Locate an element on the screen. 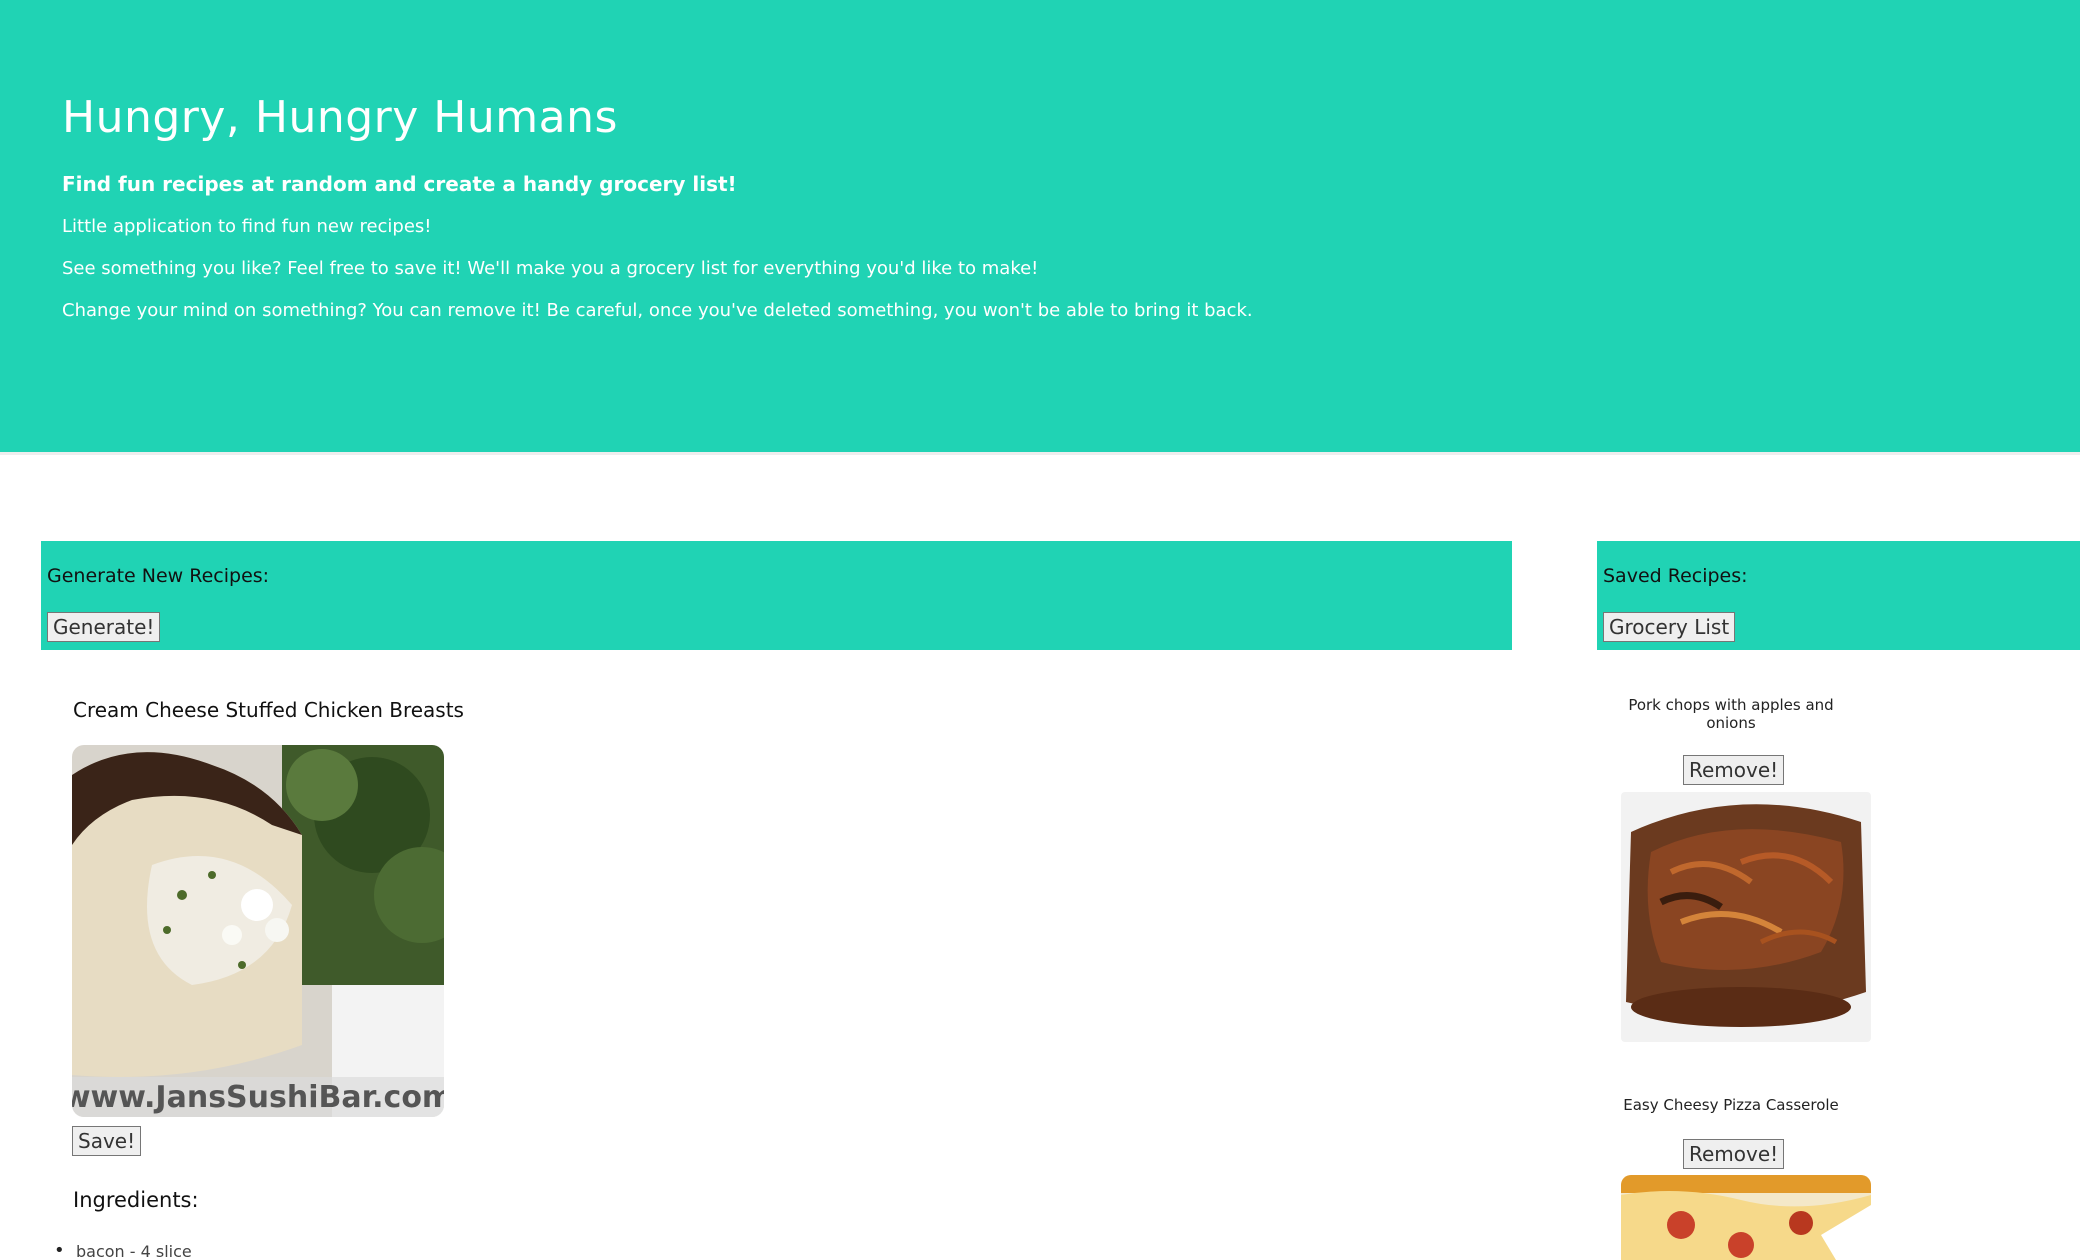  ingredient-item: bacon - 4 slice is located at coordinates (123, 1250).